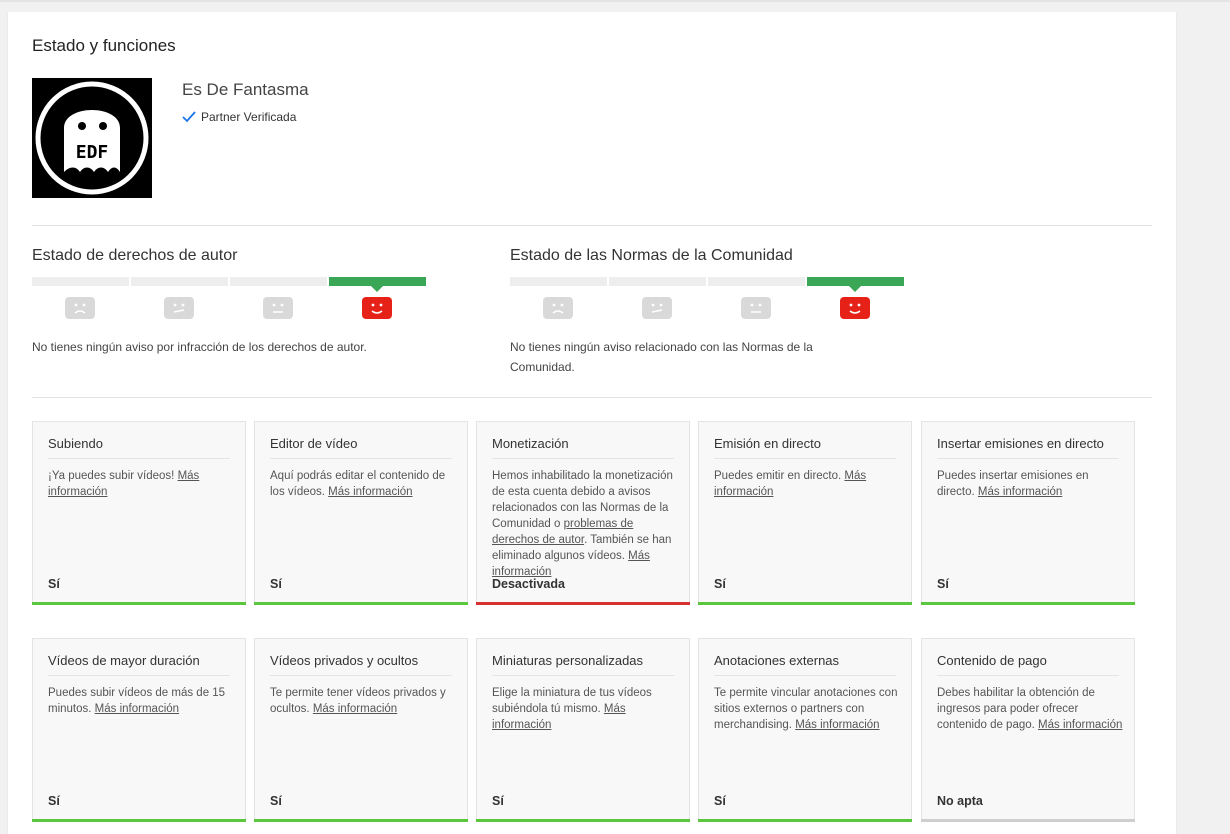 This screenshot has width=1230, height=834. I want to click on copyright-strike-meter, so click(231, 302).